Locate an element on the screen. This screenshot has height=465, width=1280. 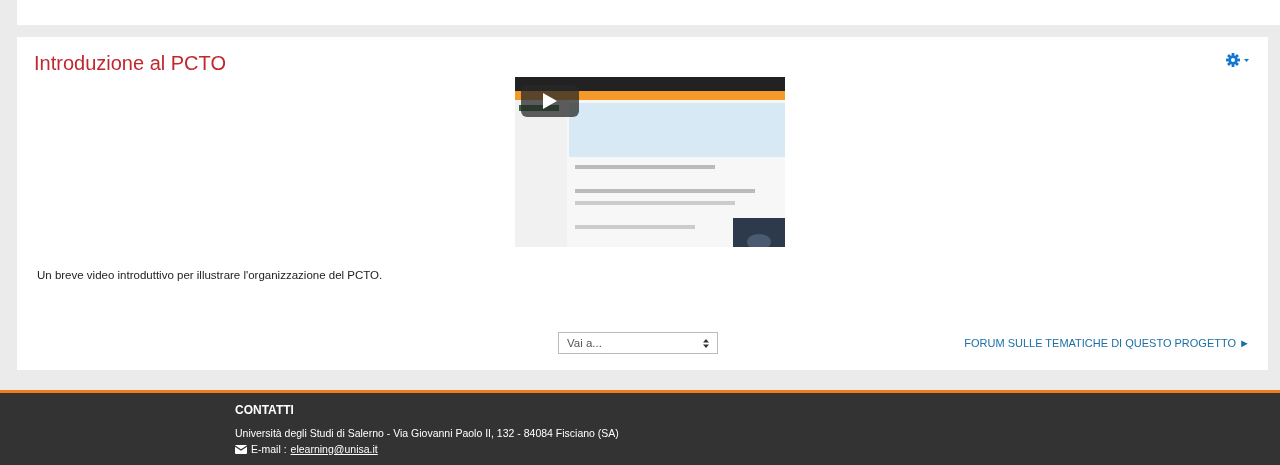
email-label: E-mail : is located at coordinates (269, 449).